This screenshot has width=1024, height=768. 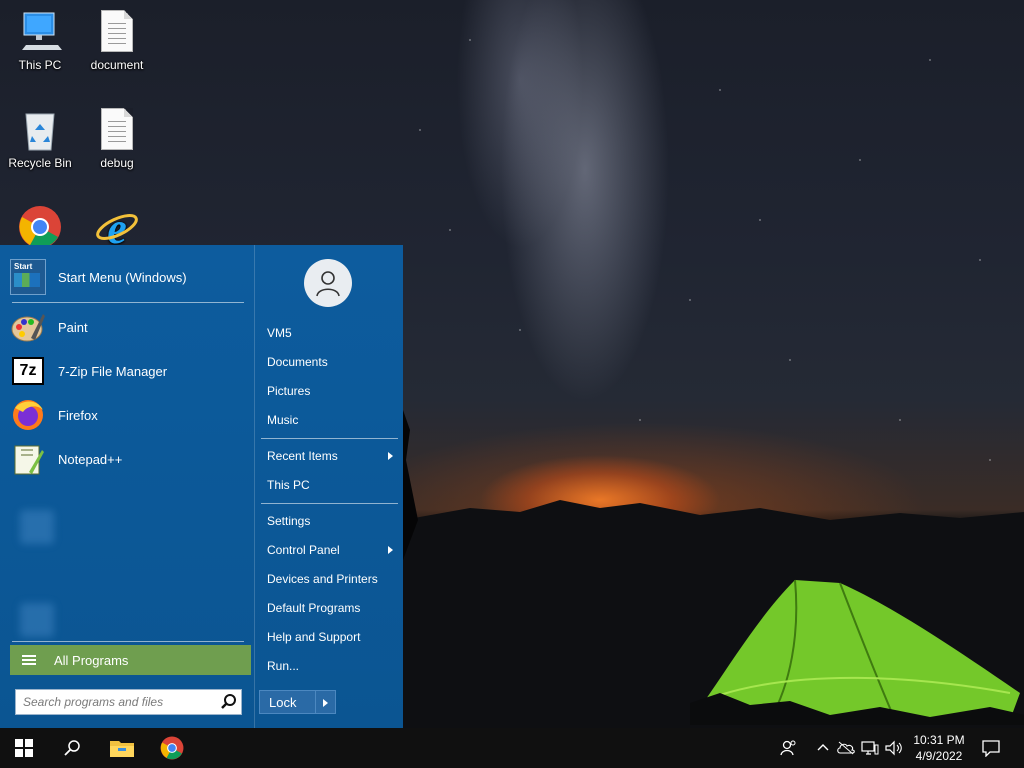 What do you see at coordinates (289, 521) in the screenshot?
I see `item-label: Settings` at bounding box center [289, 521].